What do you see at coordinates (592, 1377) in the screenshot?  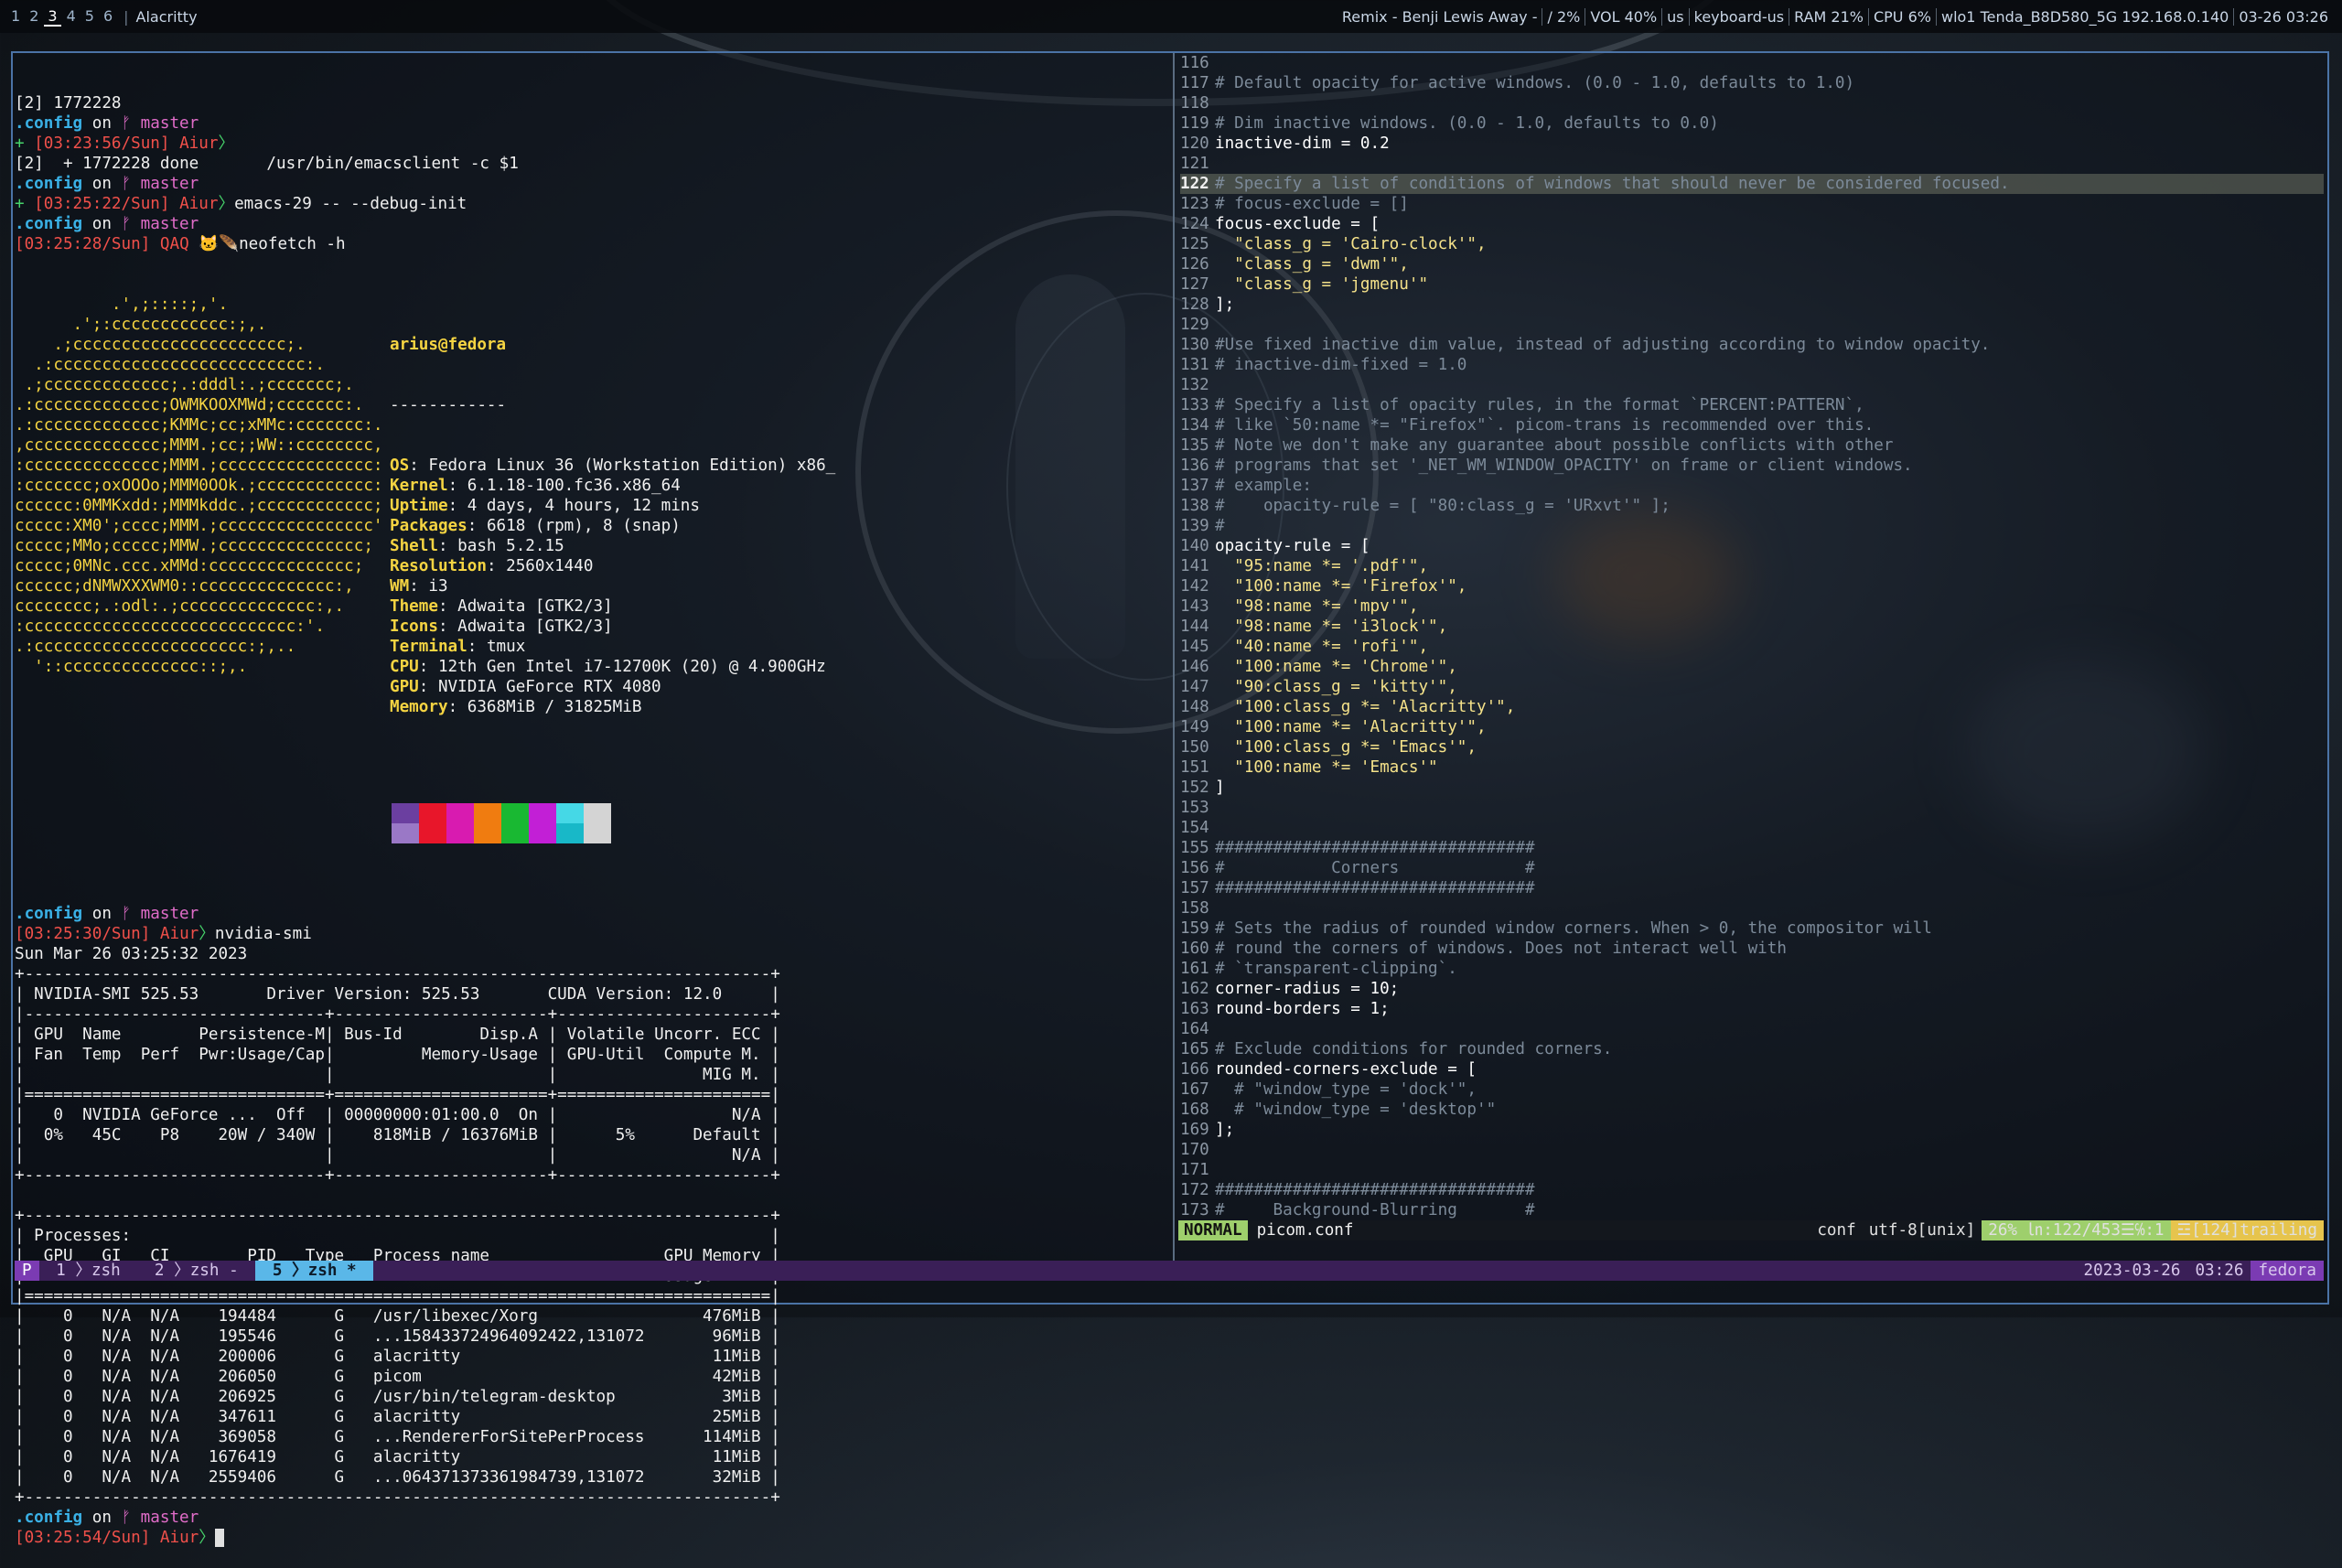 I see `terminal-line: | 0 N/A N/A 206050 G picom 42MiB |` at bounding box center [592, 1377].